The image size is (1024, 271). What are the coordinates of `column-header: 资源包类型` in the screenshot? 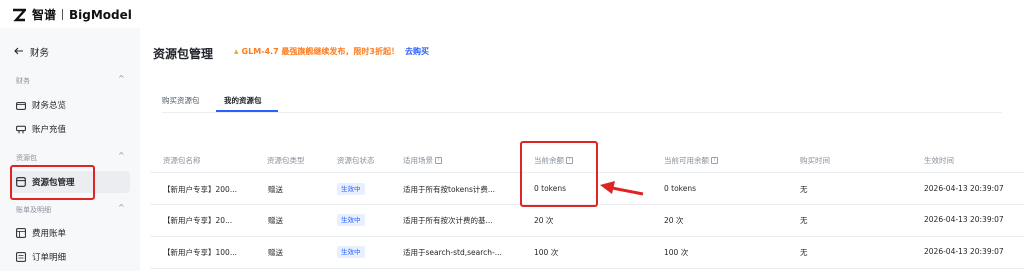 It's located at (286, 160).